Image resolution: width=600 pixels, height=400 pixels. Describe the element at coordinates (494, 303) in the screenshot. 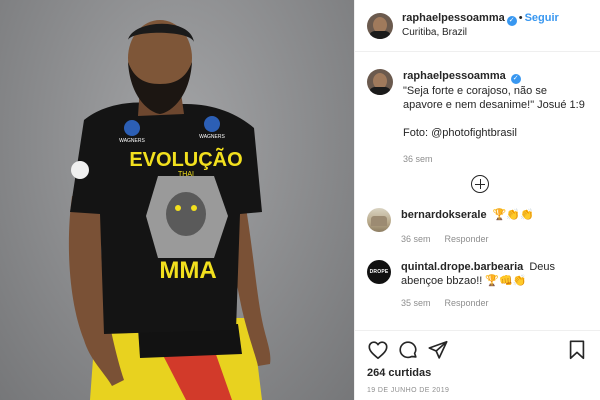

I see `comment-meta: 35 sem Responder` at that location.